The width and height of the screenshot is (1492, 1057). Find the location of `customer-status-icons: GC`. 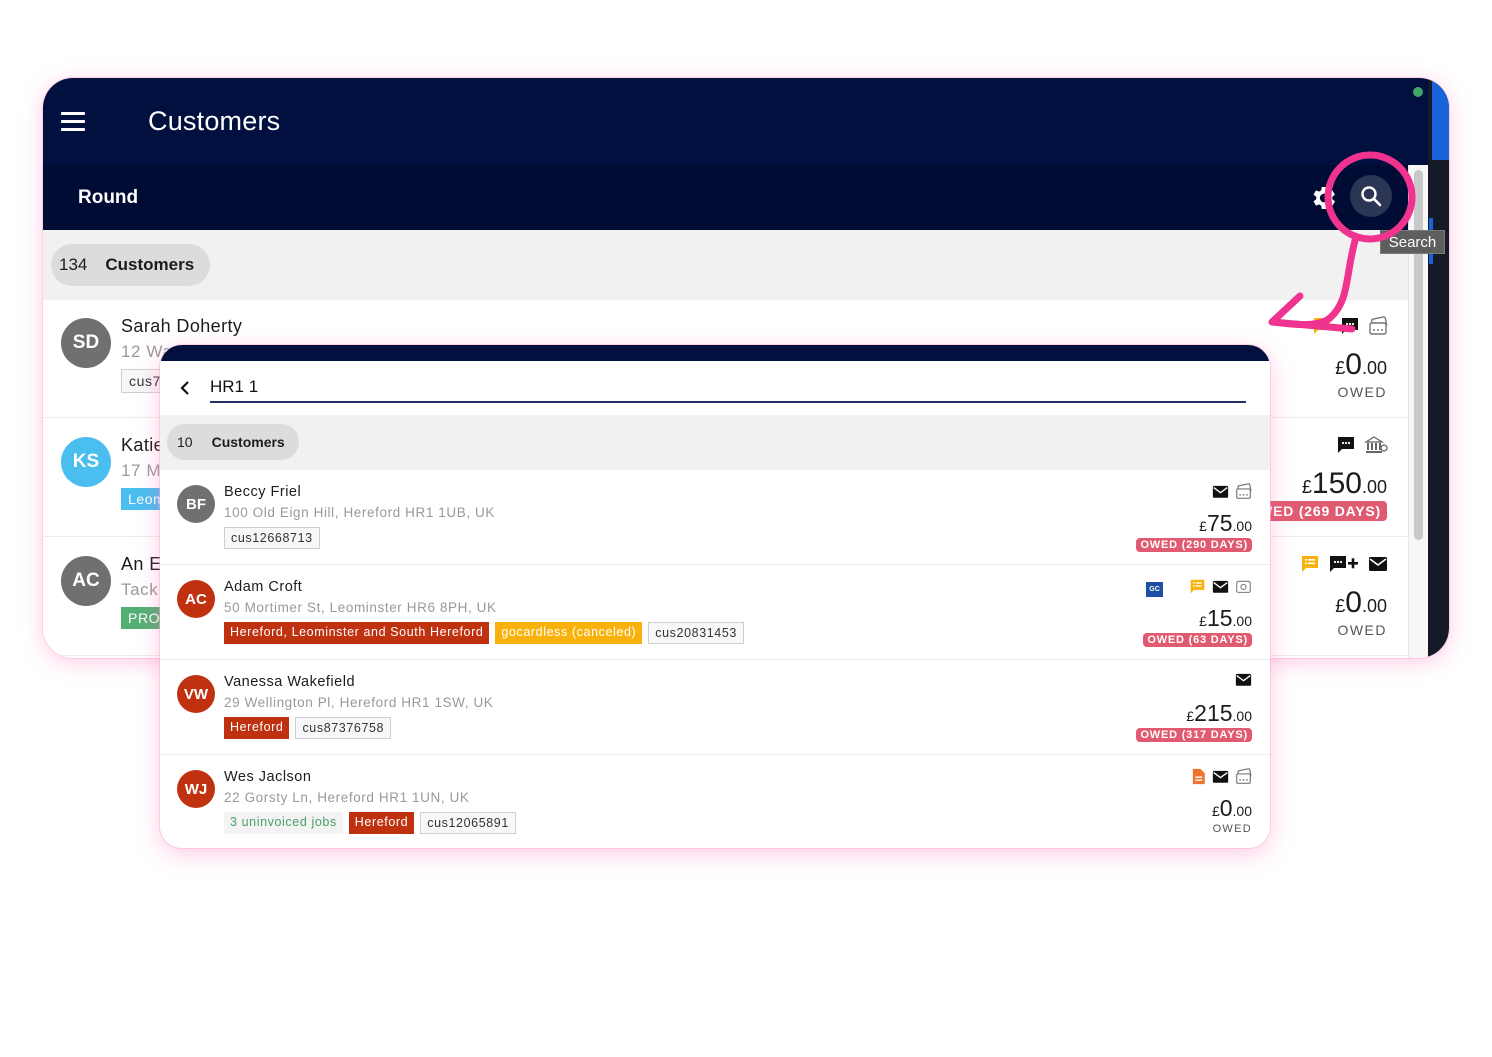

customer-status-icons: GC is located at coordinates (1199, 589).